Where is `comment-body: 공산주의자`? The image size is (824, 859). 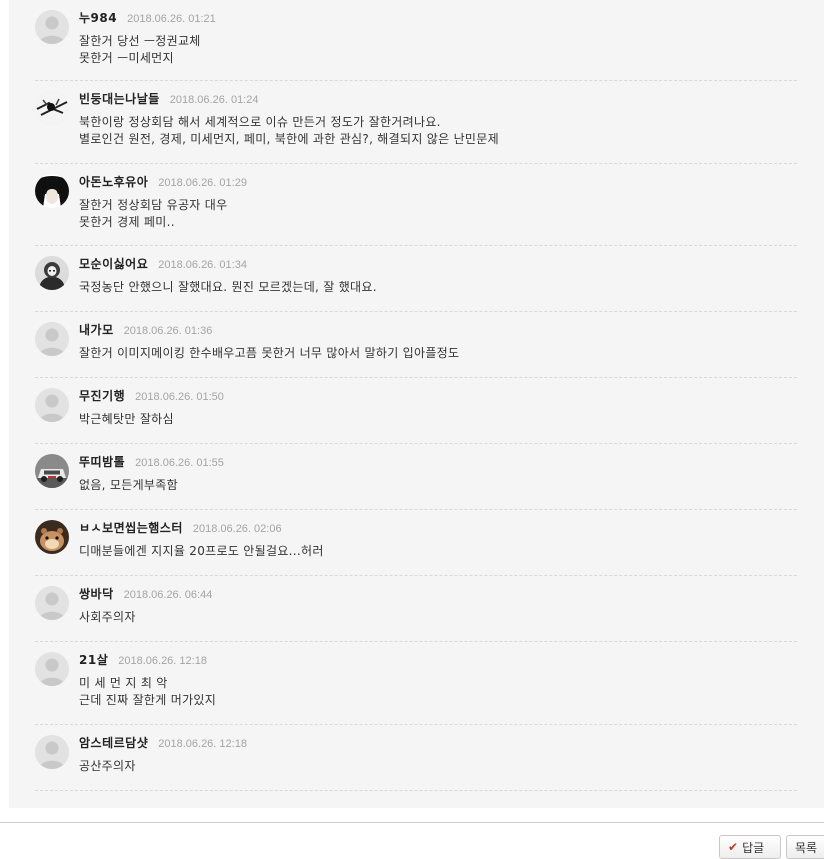 comment-body: 공산주의자 is located at coordinates (107, 766).